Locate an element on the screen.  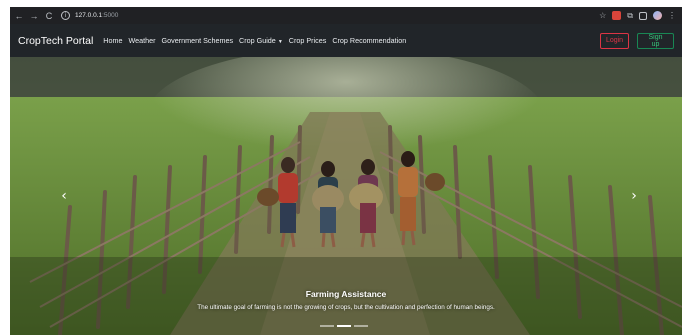
browser-toolbar: ← → C i 127.0.0.1:5000 ☆ ⧉ ⋮ is located at coordinates (346, 15).